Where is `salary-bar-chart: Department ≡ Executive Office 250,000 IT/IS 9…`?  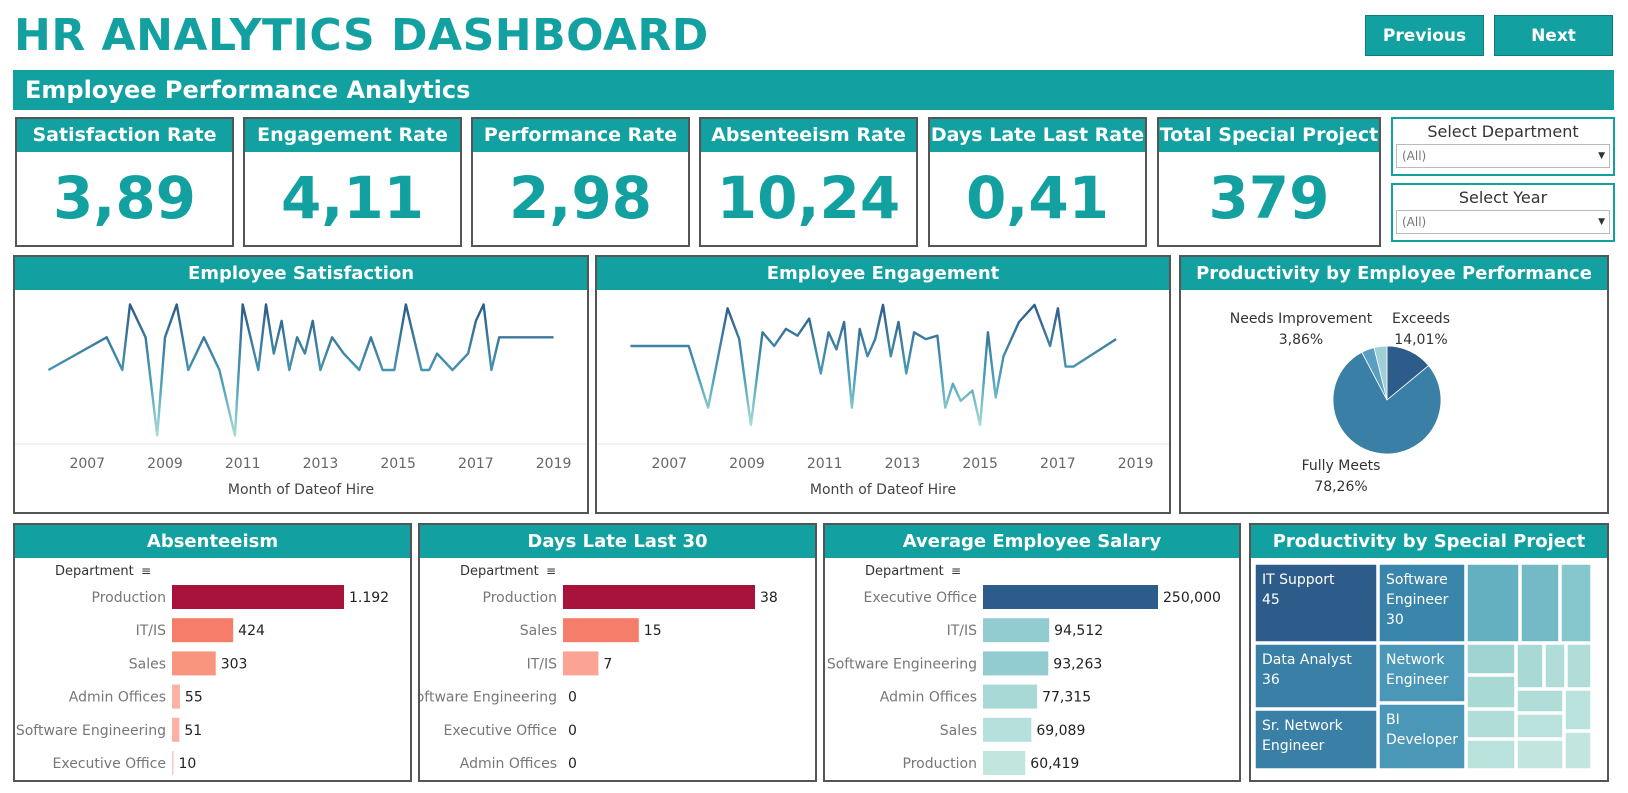 salary-bar-chart: Department ≡ Executive Office 250,000 IT/IS 9… is located at coordinates (1024, 669).